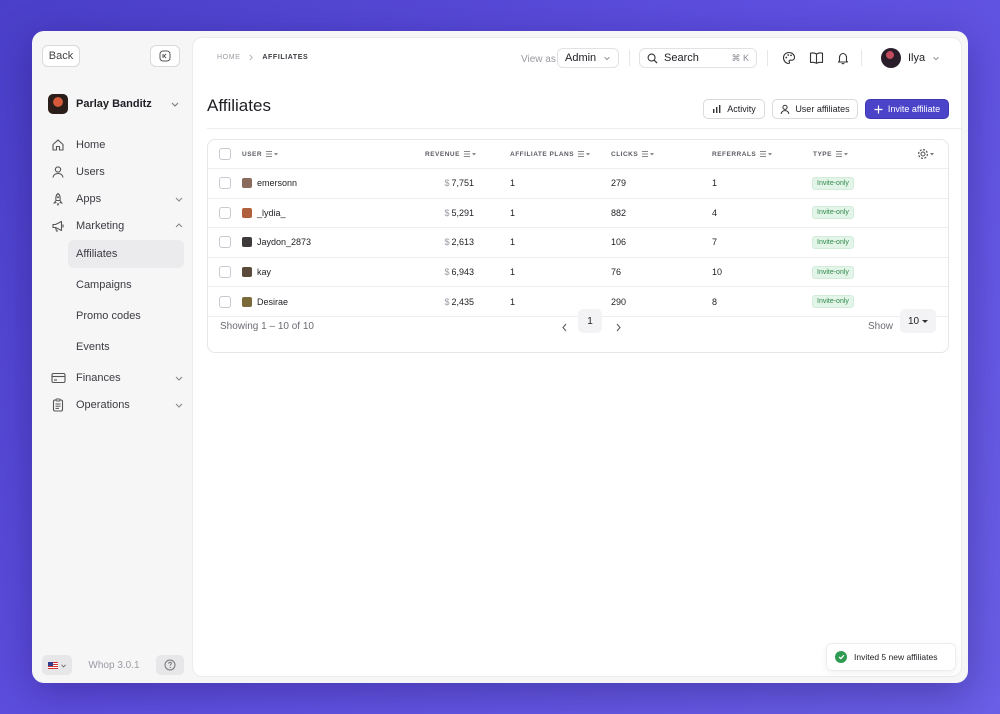 This screenshot has width=1000, height=714. I want to click on user-cell: emersonn, so click(269, 183).